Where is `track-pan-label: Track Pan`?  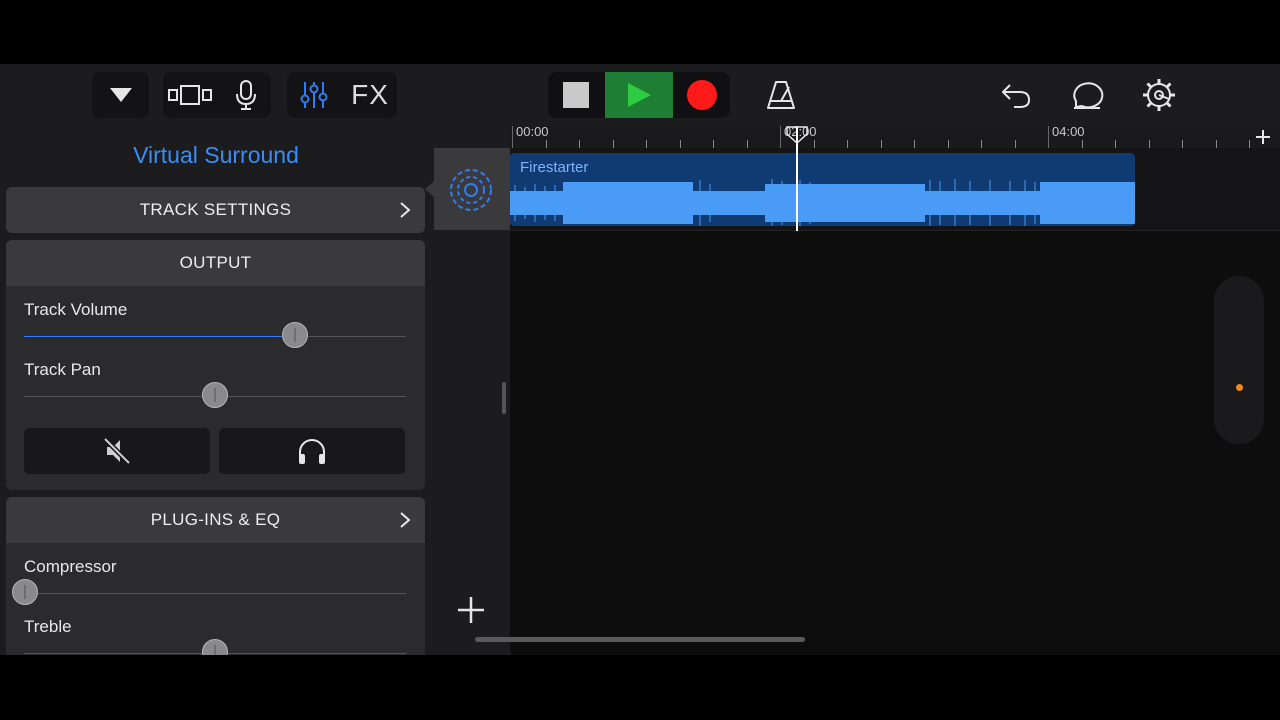
track-pan-label: Track Pan is located at coordinates (62, 369).